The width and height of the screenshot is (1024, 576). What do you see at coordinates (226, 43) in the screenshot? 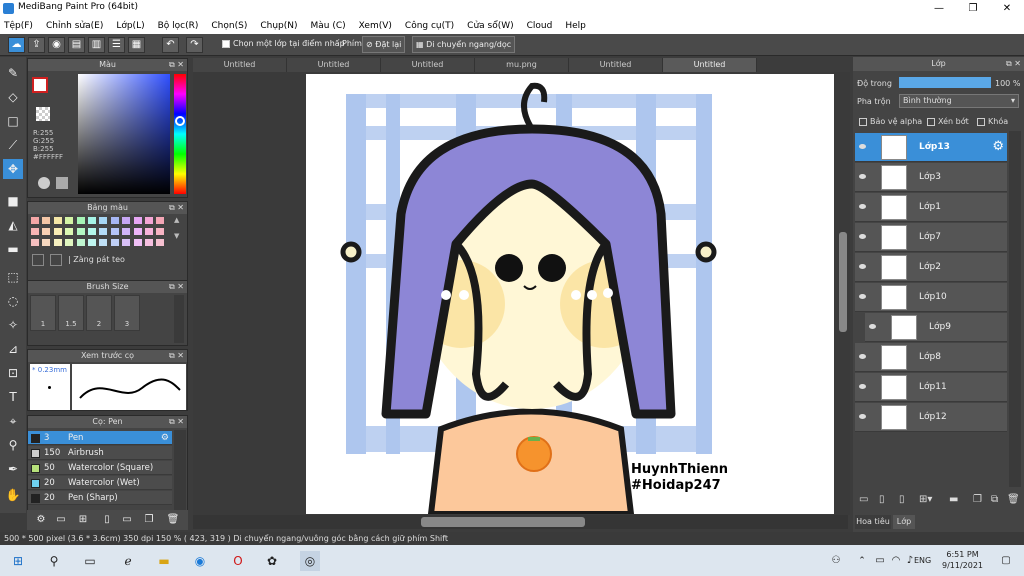
I see `select-layer-checkbox` at bounding box center [226, 43].